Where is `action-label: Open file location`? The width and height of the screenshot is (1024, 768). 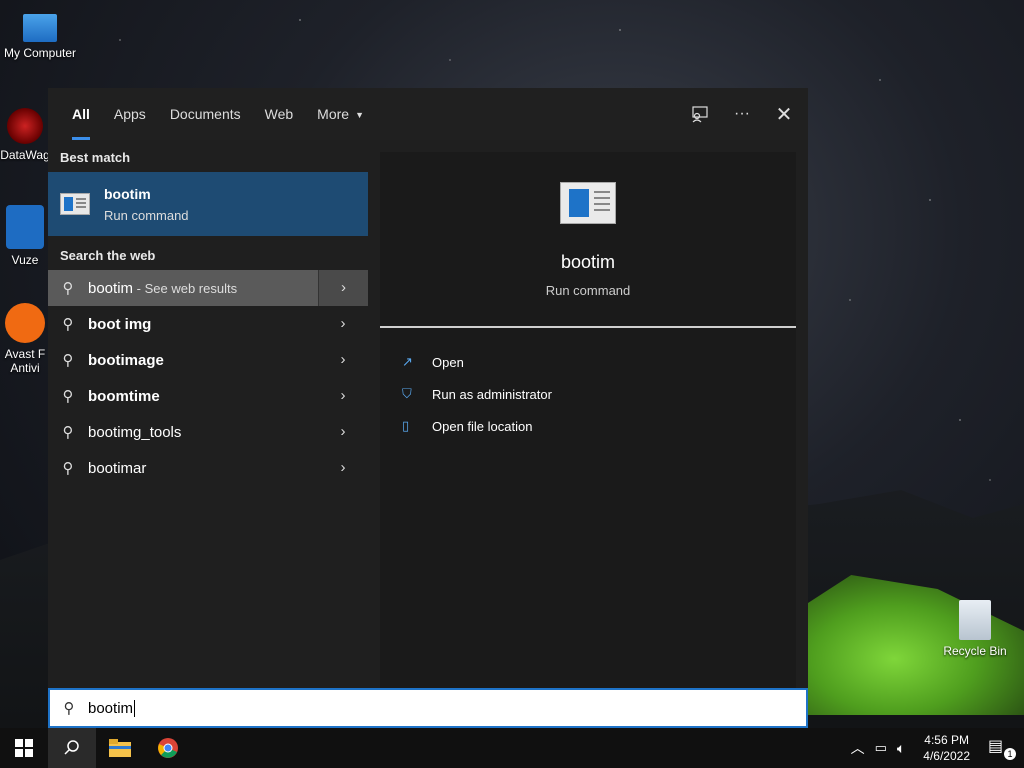 action-label: Open file location is located at coordinates (482, 426).